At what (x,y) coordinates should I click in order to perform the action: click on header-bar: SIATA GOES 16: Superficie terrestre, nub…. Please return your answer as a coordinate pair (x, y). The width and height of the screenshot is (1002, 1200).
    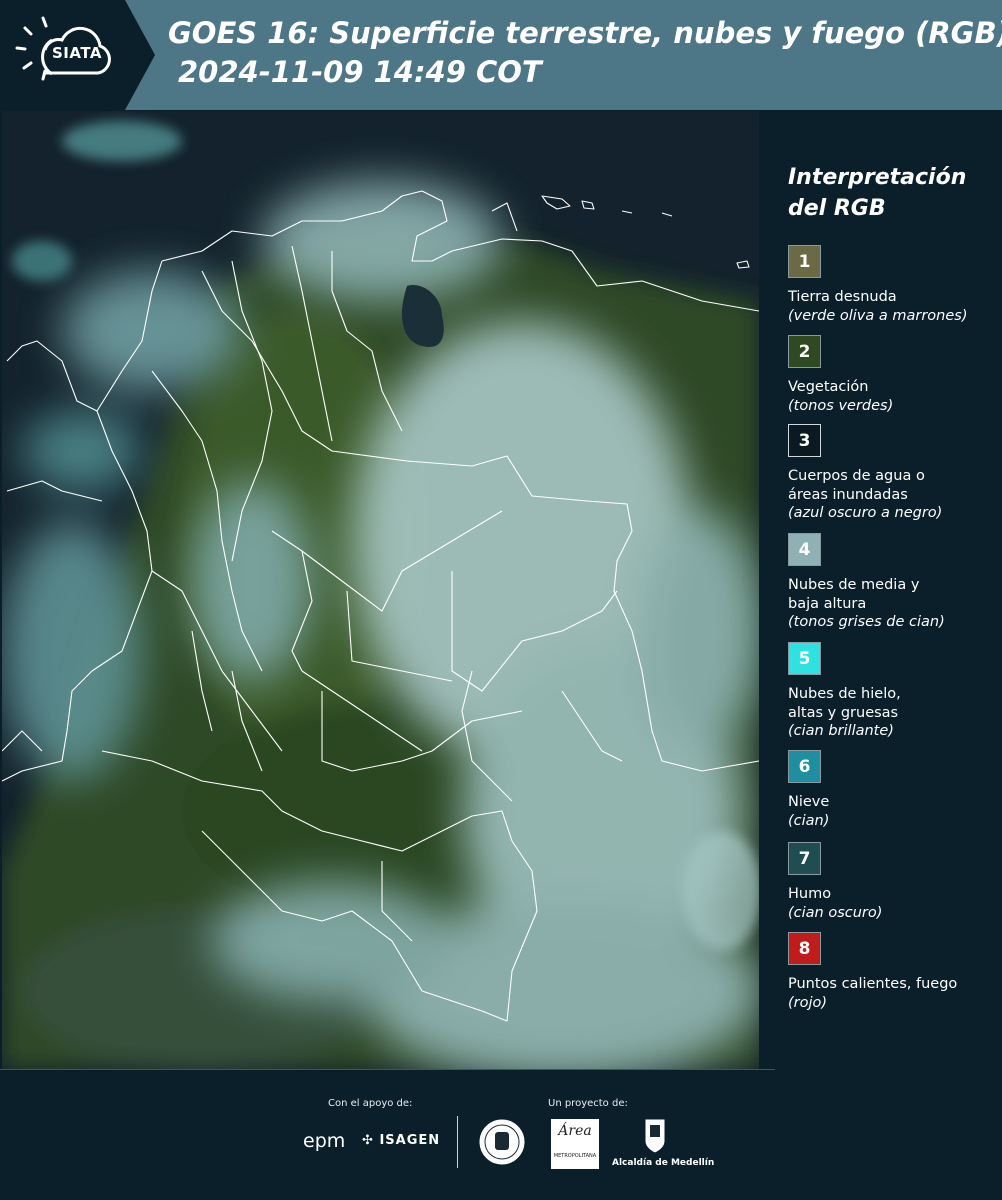
    Looking at the image, I should click on (501, 55).